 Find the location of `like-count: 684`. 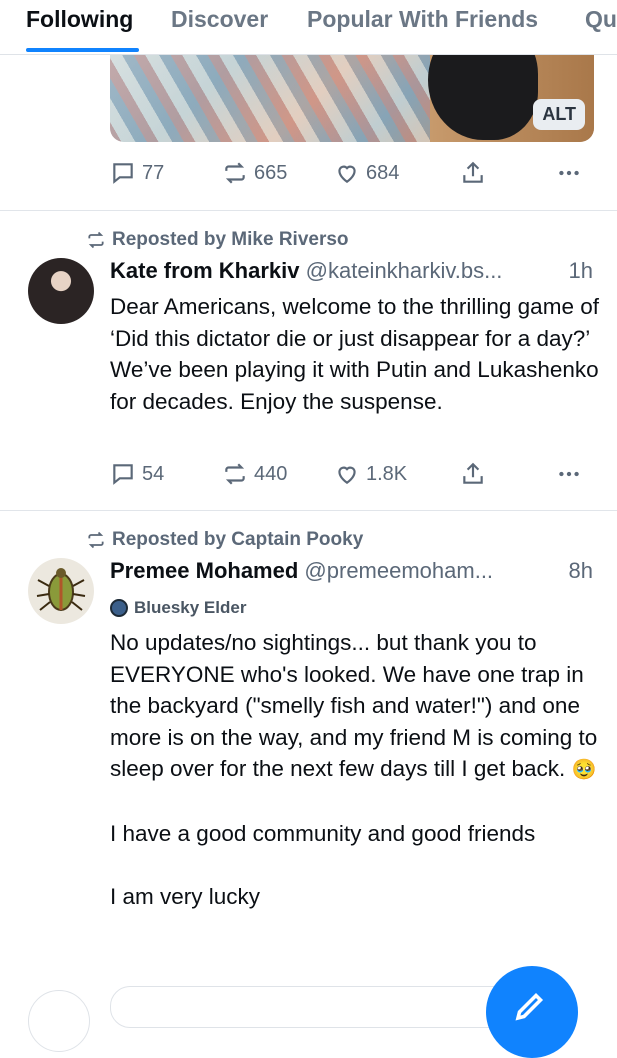

like-count: 684 is located at coordinates (383, 172).